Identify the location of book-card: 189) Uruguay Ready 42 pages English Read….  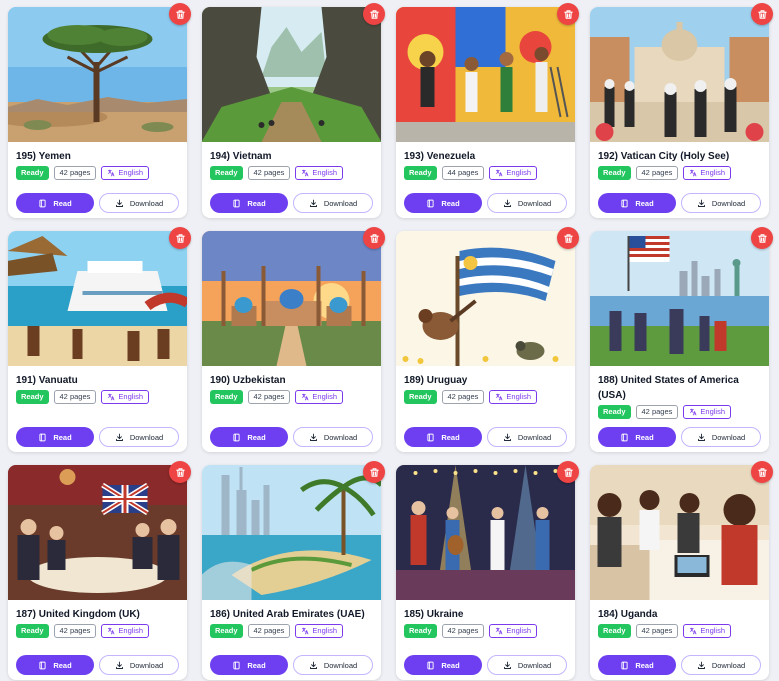
(487, 339).